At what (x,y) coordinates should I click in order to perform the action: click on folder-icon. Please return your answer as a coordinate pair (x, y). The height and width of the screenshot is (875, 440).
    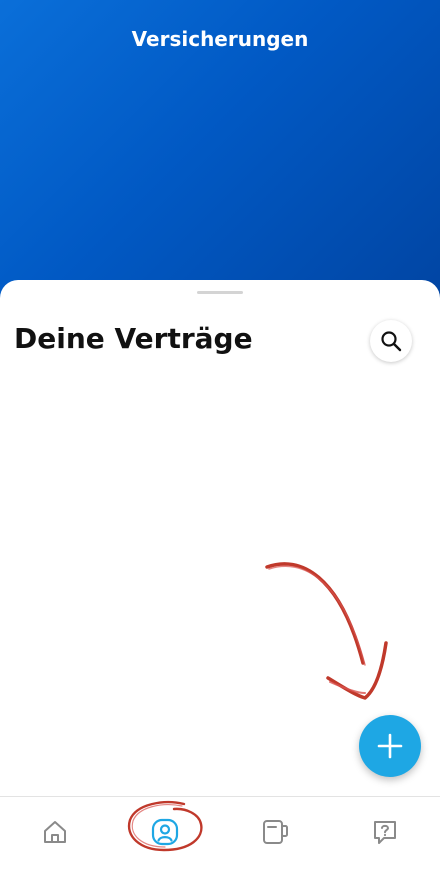
    Looking at the image, I should click on (275, 832).